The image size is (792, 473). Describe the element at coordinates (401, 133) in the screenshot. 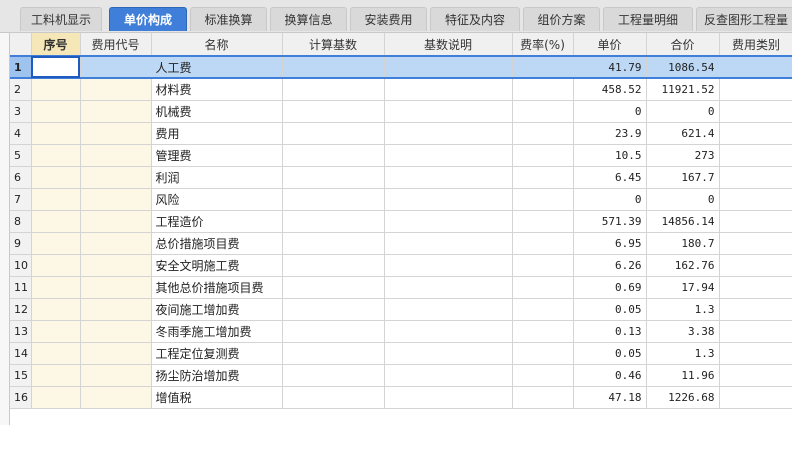

I see `table-row: 4 费用 23.9 621.4` at that location.